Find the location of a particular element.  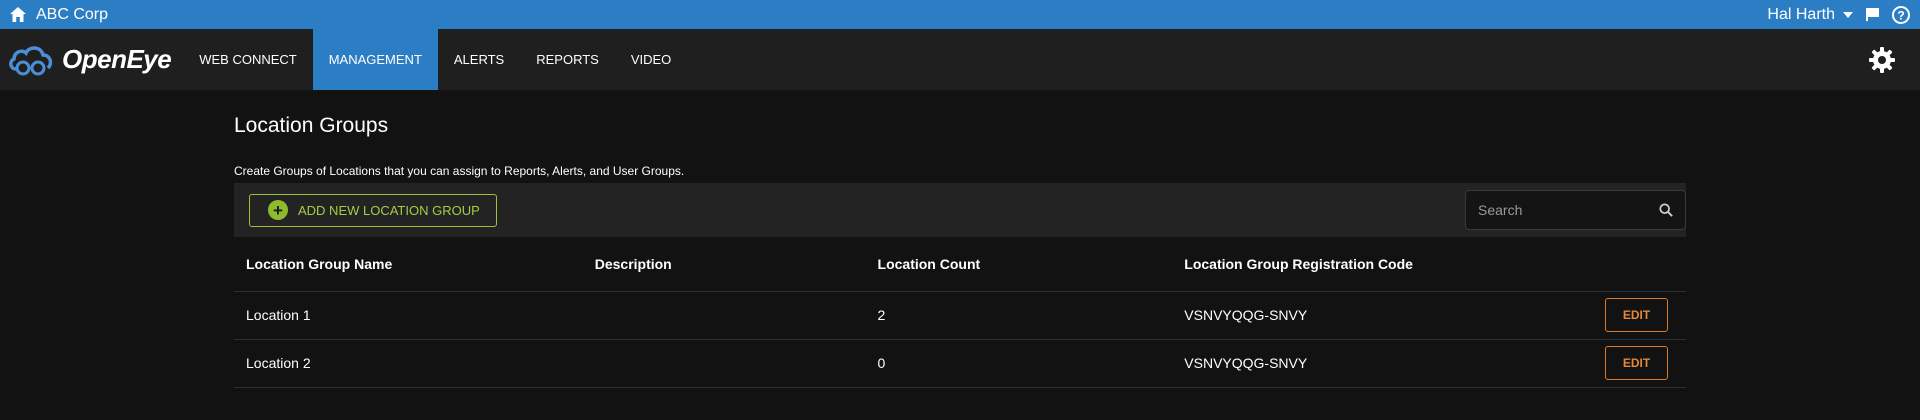

table-row: Location 1 2 VSNVYQQG-SNVY EDIT is located at coordinates (960, 315).